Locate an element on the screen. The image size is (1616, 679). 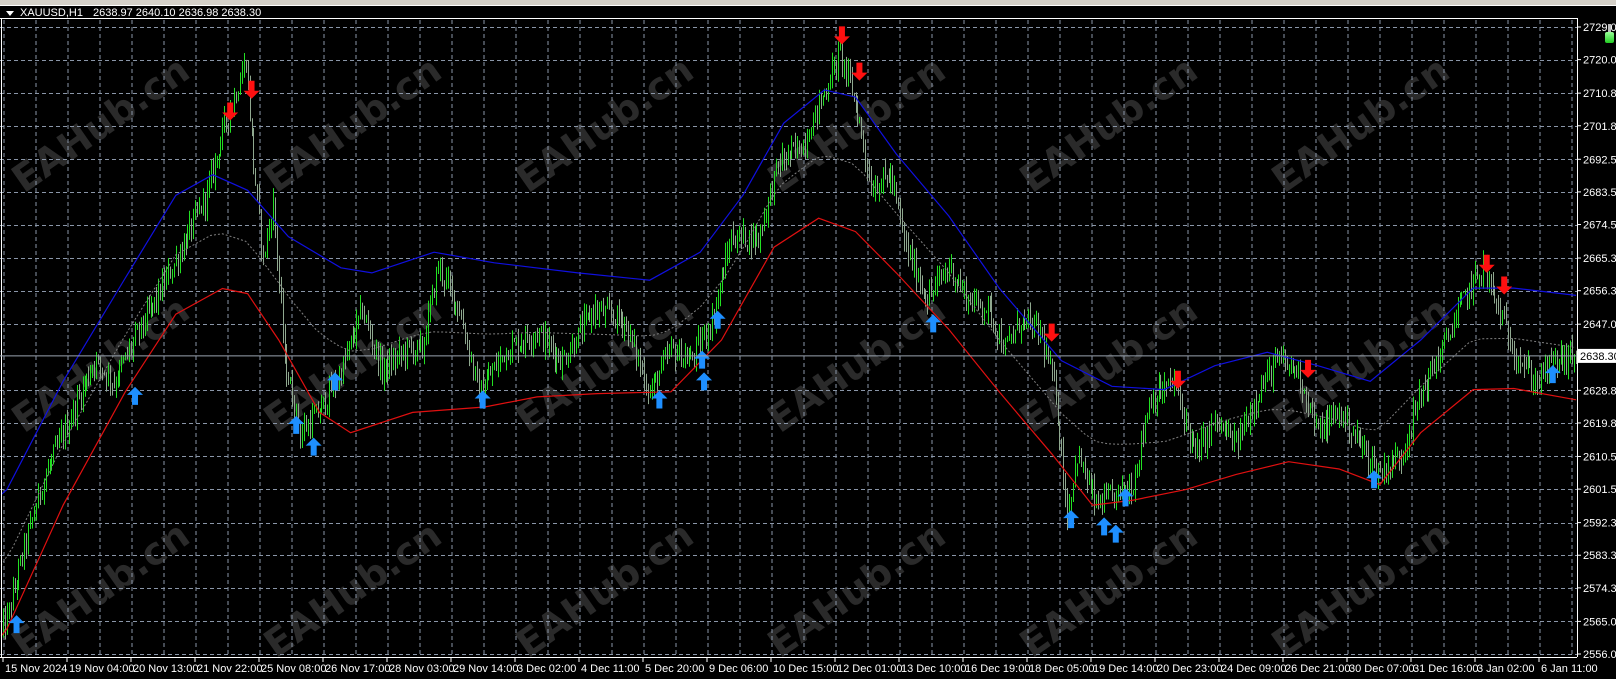
chart-shift-marker is located at coordinates (1609, 34).